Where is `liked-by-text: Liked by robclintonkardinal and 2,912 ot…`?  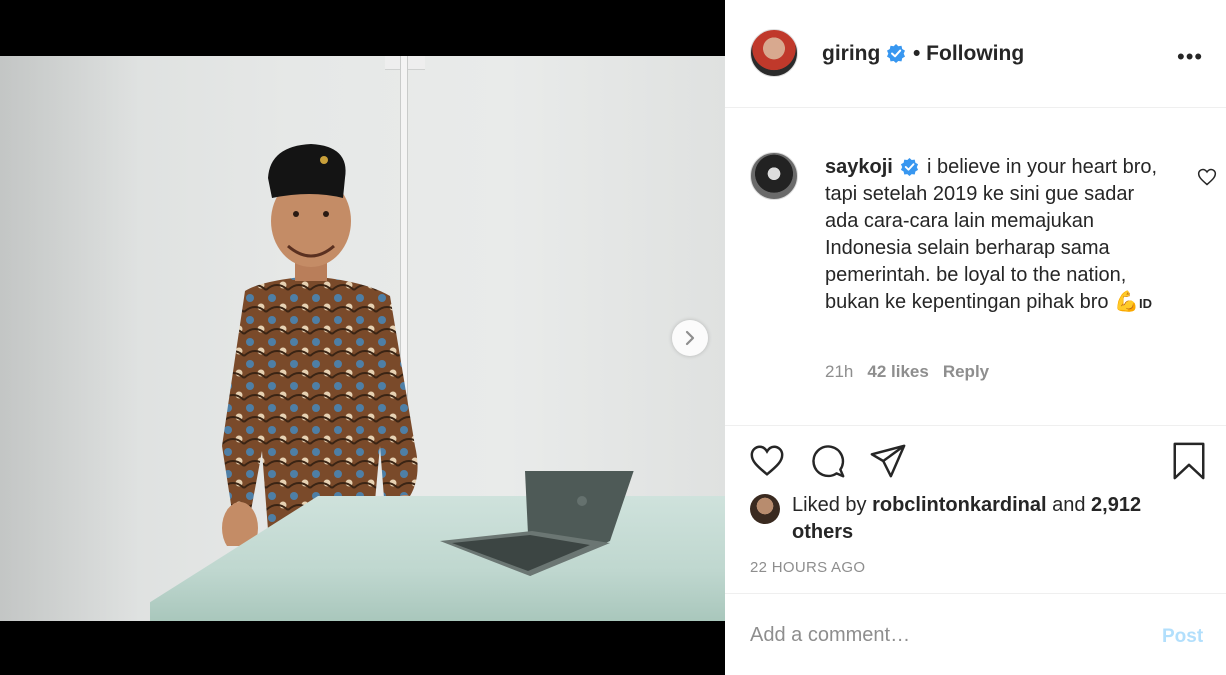
liked-by-text: Liked by robclintonkardinal and 2,912 ot… is located at coordinates (982, 519).